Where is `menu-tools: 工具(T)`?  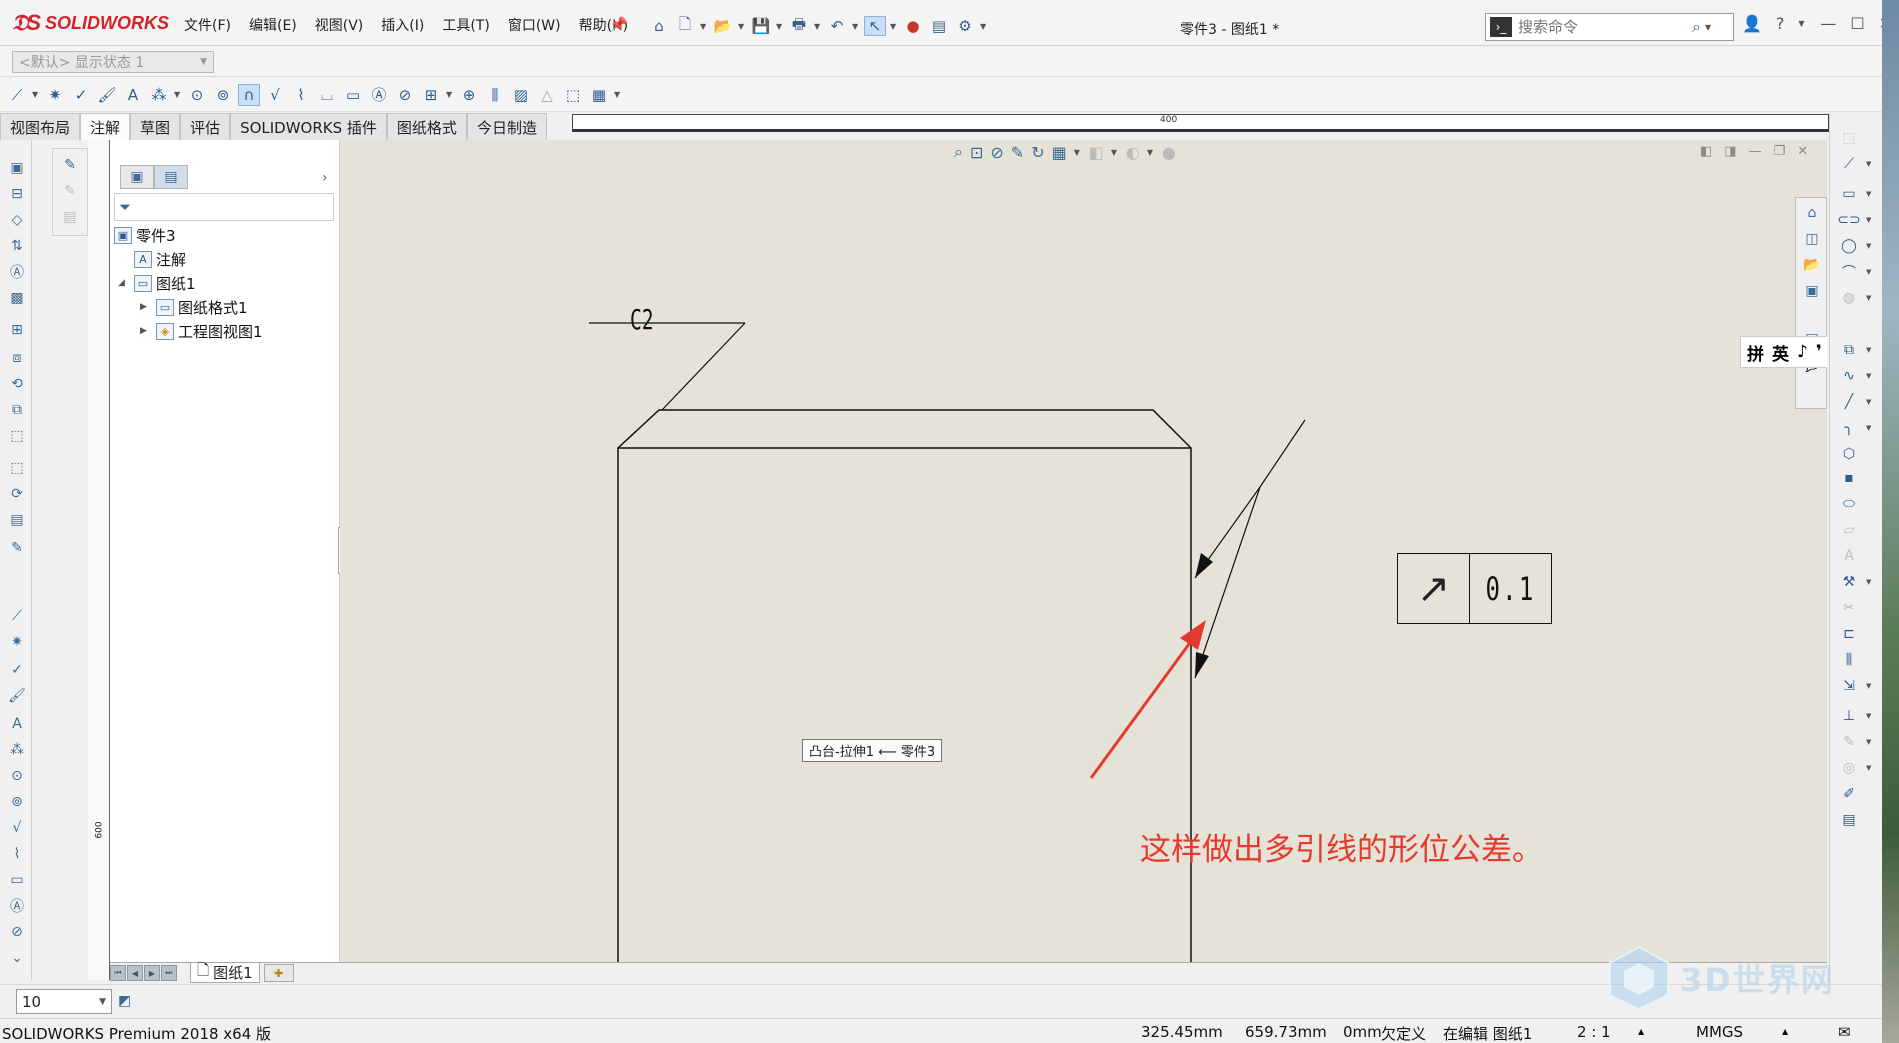 menu-tools: 工具(T) is located at coordinates (465, 25).